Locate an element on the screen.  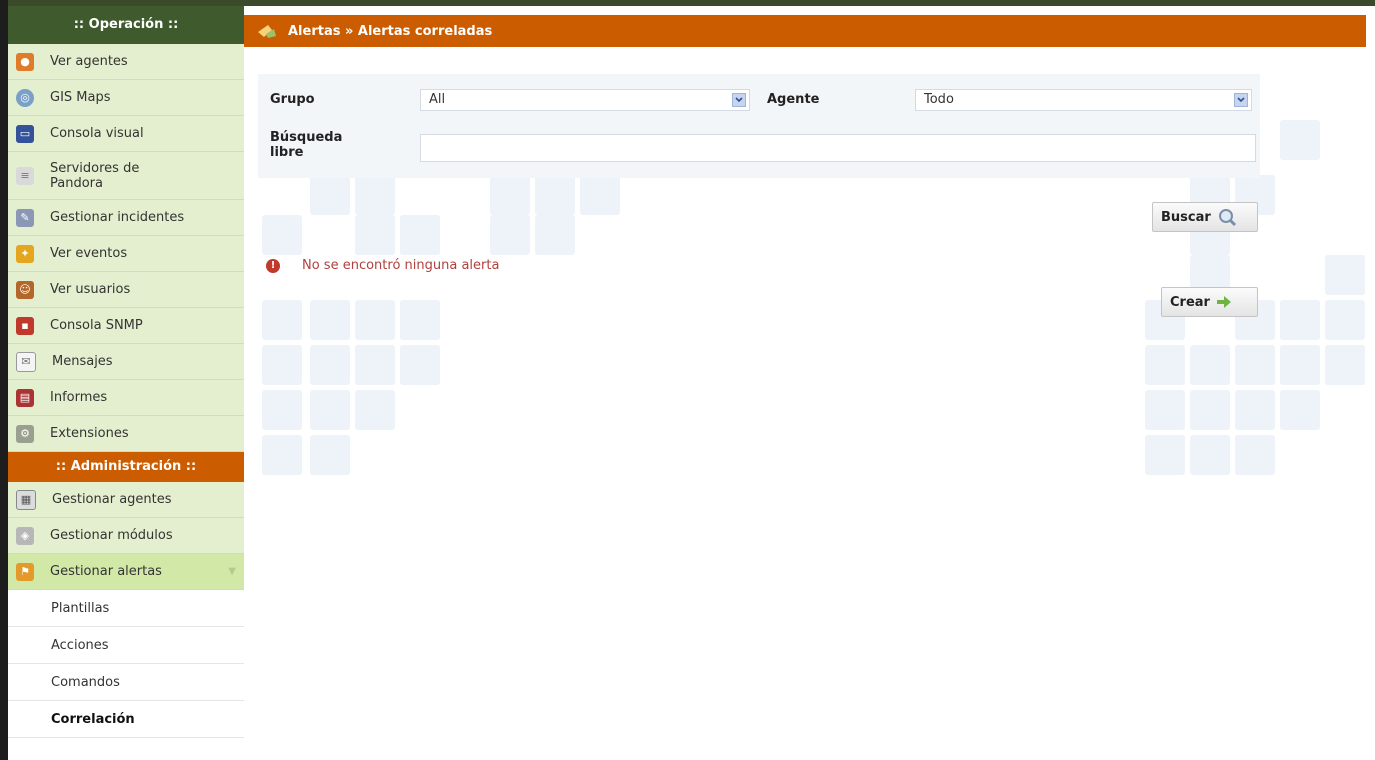
sidebar-item-gestionar-alertas: ⚑ Gestionar alertas ▼ is located at coordinates (126, 572).